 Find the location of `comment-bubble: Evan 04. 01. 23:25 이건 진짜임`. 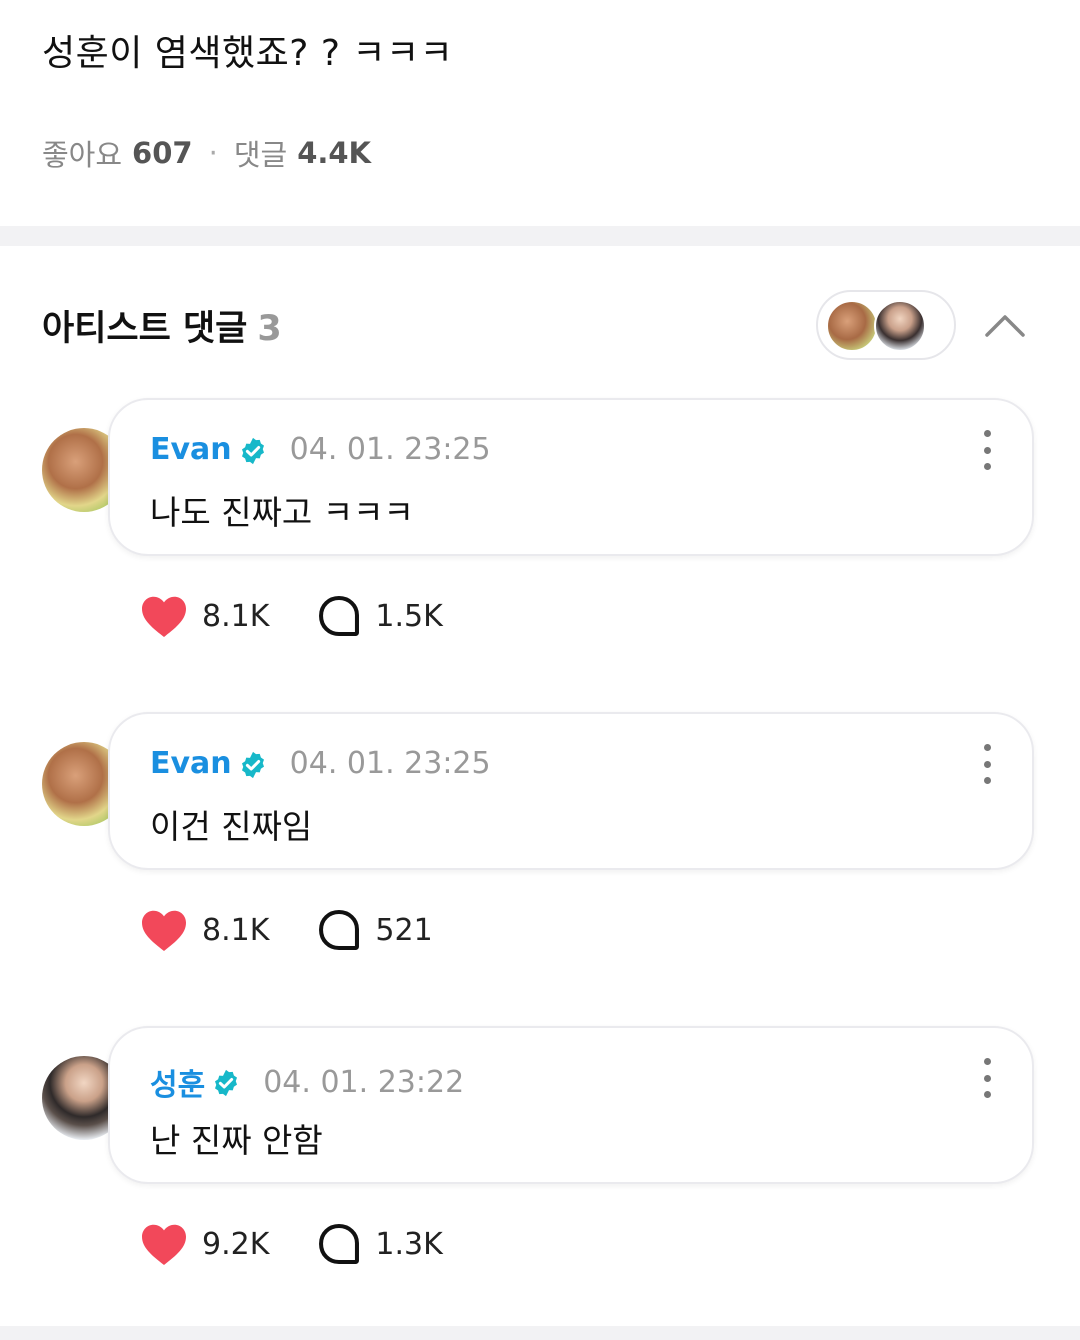

comment-bubble: Evan 04. 01. 23:25 이건 진짜임 is located at coordinates (571, 791).